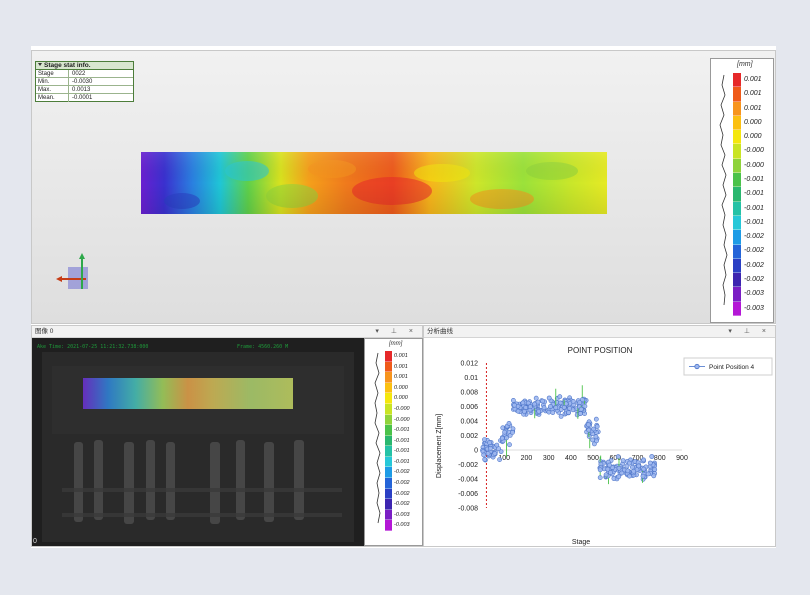  Describe the element at coordinates (753, 137) in the screenshot. I see `legend-value-label: 0.000` at that location.